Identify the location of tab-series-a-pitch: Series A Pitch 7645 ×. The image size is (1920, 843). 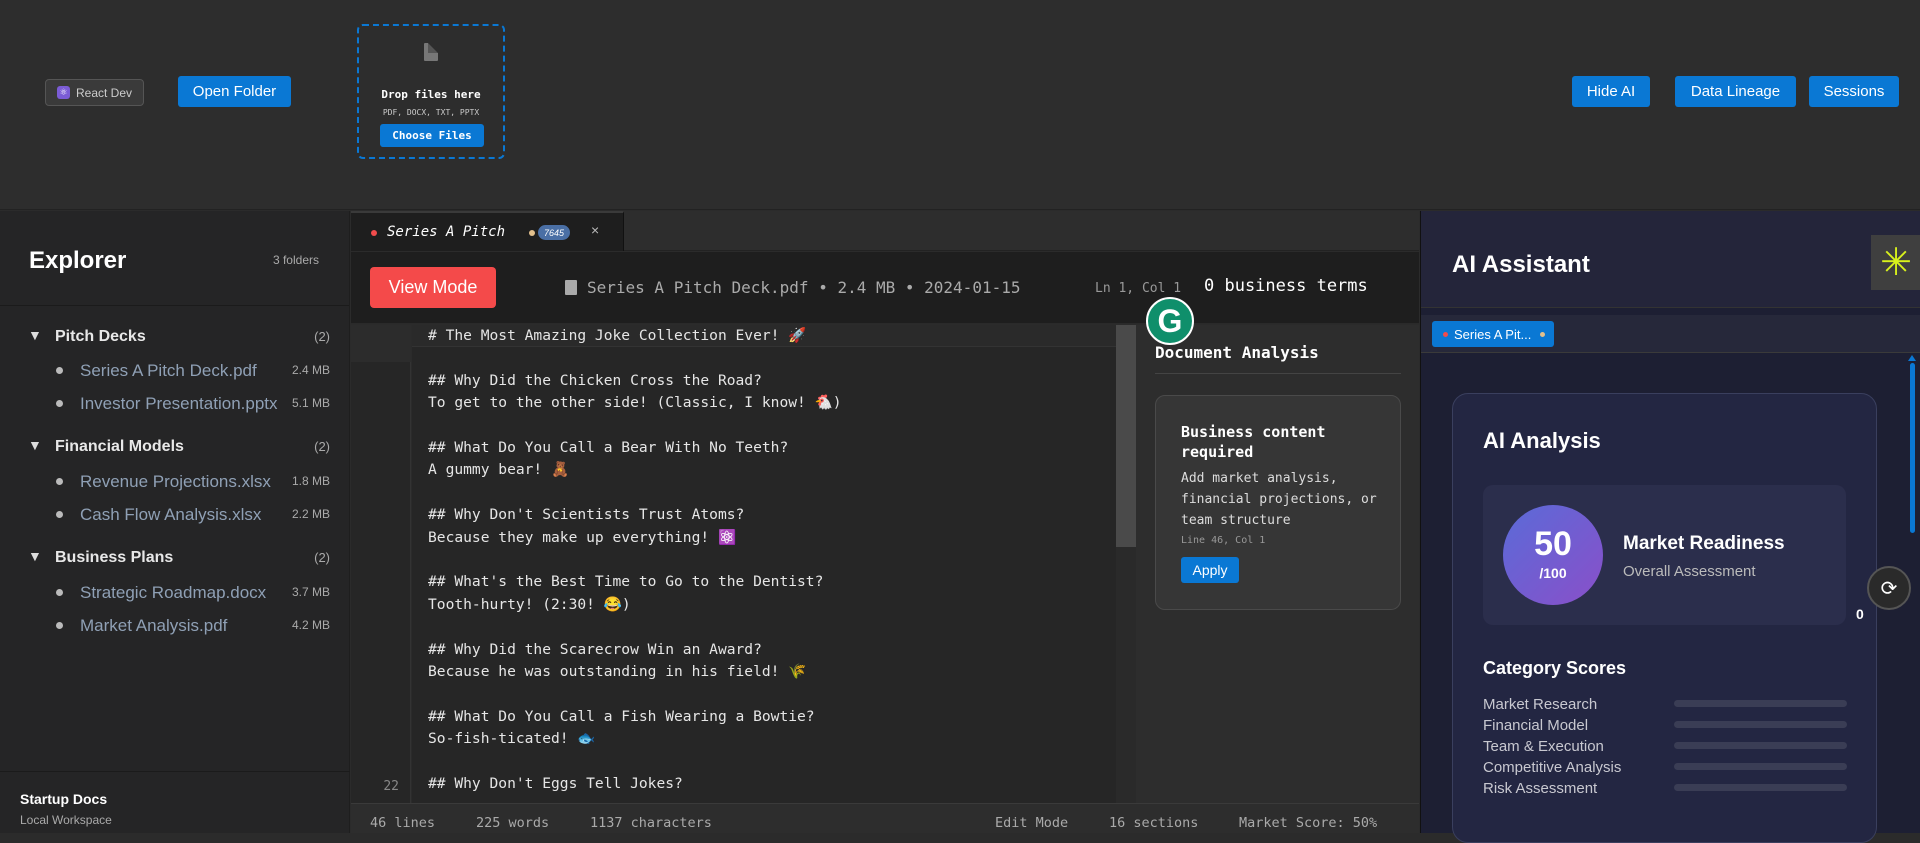
(487, 231).